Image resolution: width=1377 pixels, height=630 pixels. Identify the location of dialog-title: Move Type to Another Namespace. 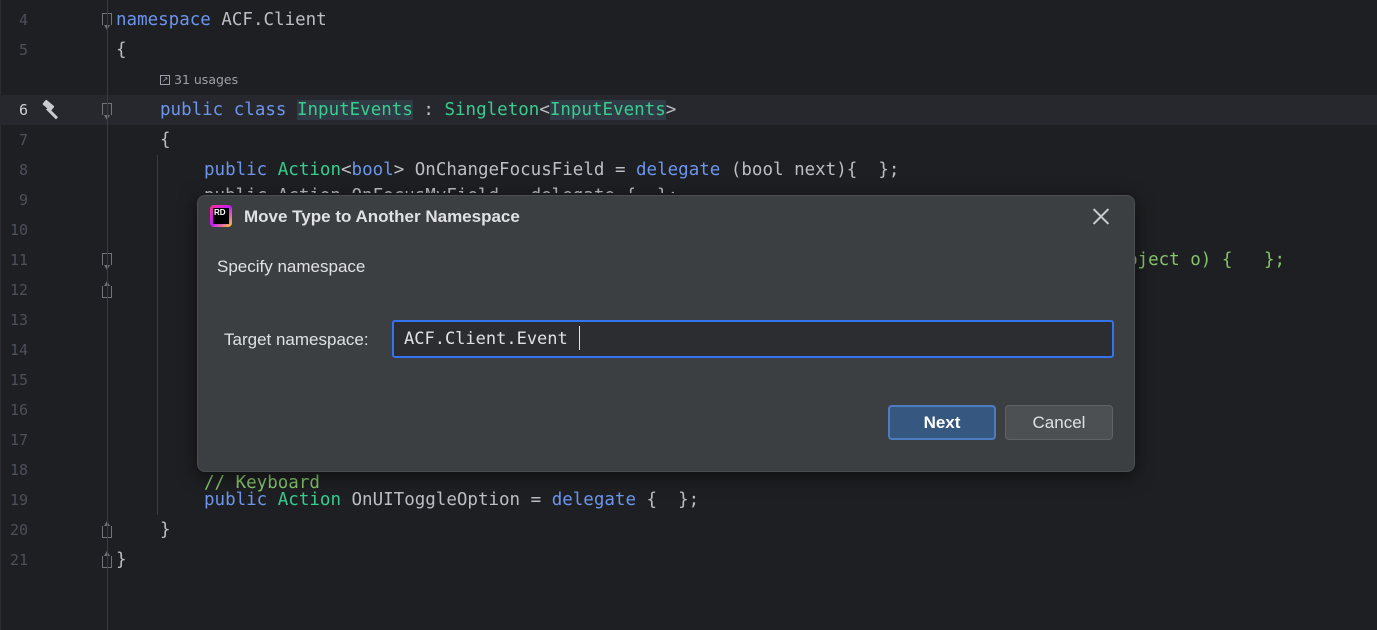
(382, 216).